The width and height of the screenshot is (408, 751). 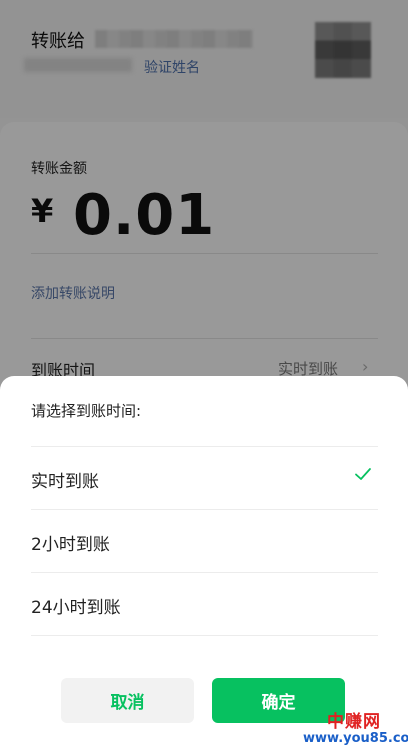 I want to click on cancel-button: 取消, so click(x=127, y=700).